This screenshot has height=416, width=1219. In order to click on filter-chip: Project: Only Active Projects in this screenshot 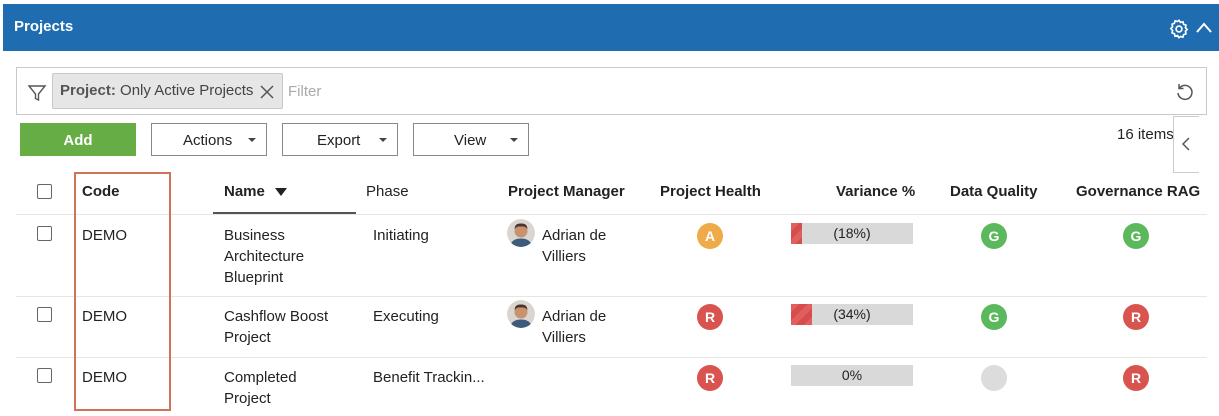, I will do `click(167, 91)`.